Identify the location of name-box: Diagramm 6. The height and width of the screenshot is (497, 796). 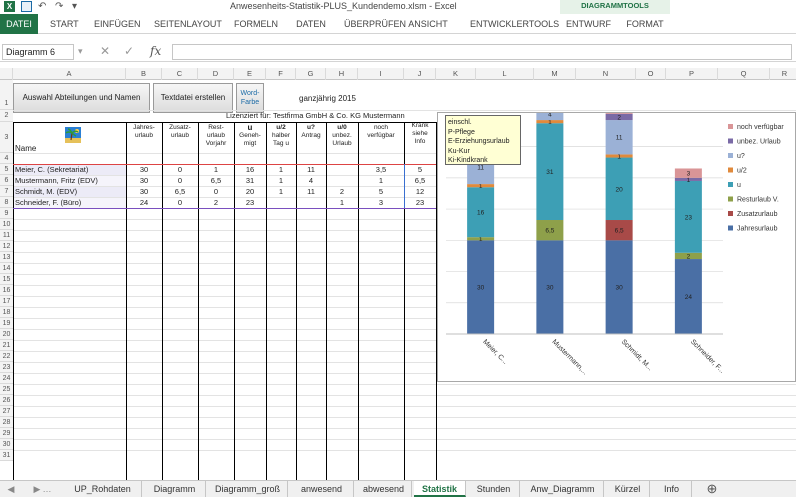
(38, 52).